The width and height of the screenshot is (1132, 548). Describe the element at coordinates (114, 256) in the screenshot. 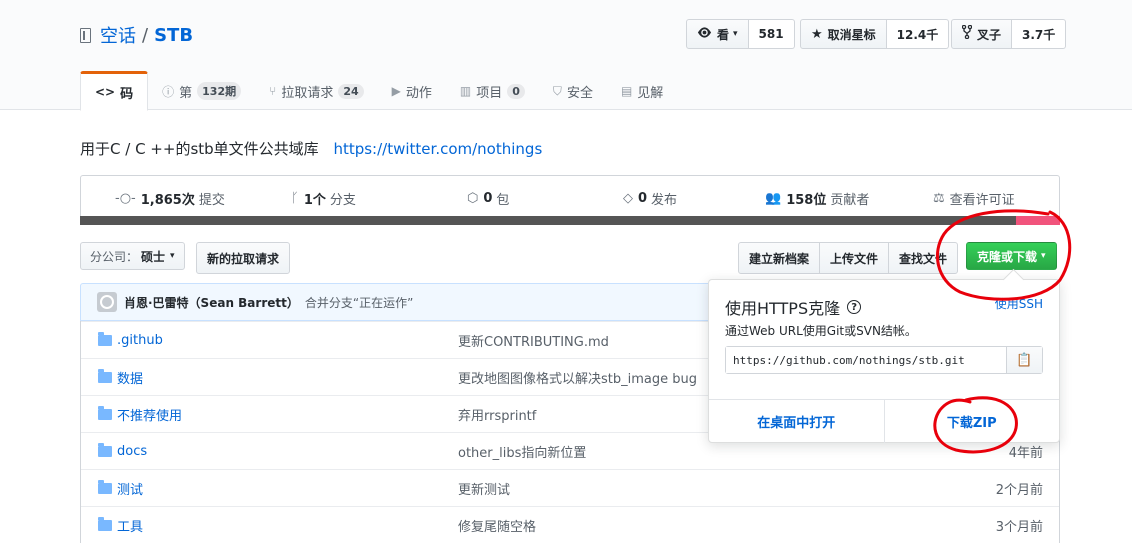

I see `branch-prefix: 分公司：` at that location.